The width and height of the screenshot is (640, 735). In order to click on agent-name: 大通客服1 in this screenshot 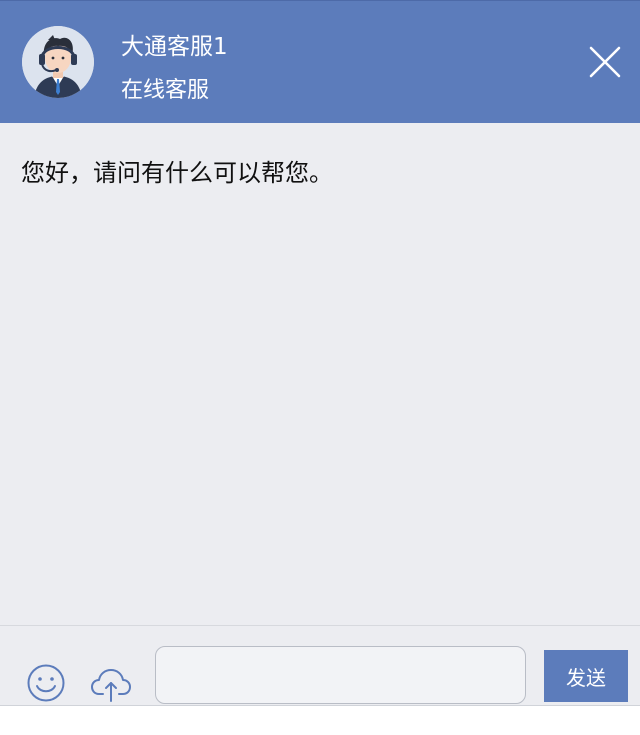, I will do `click(174, 47)`.